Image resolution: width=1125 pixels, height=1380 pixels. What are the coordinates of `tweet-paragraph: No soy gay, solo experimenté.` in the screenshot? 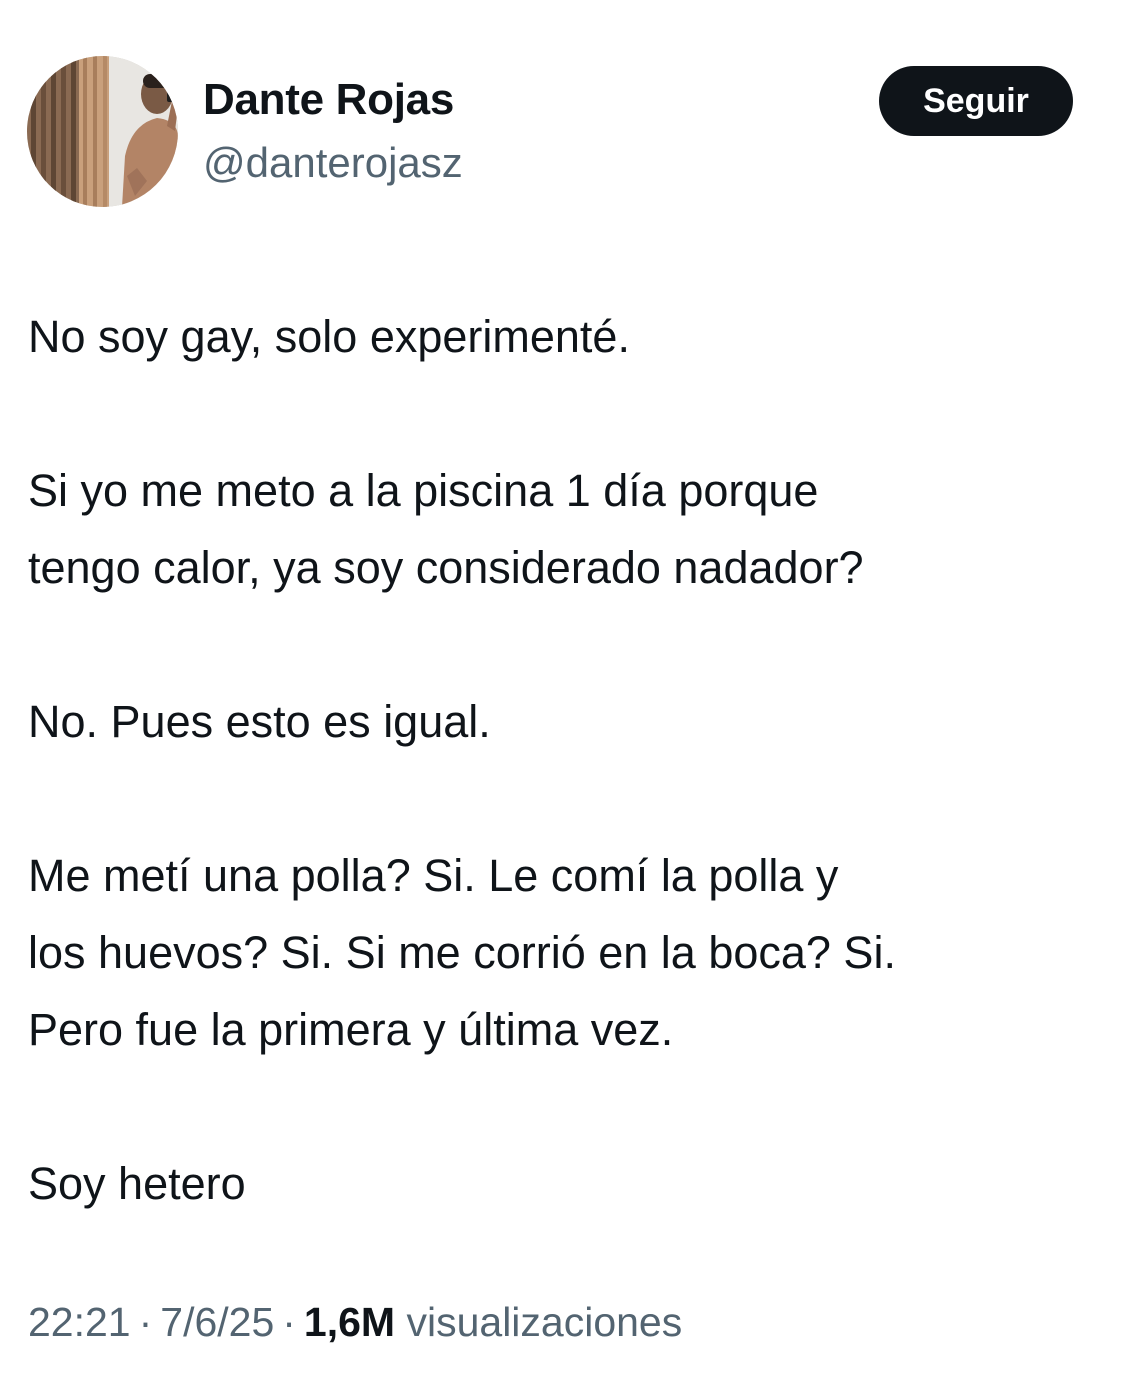 It's located at (570, 336).